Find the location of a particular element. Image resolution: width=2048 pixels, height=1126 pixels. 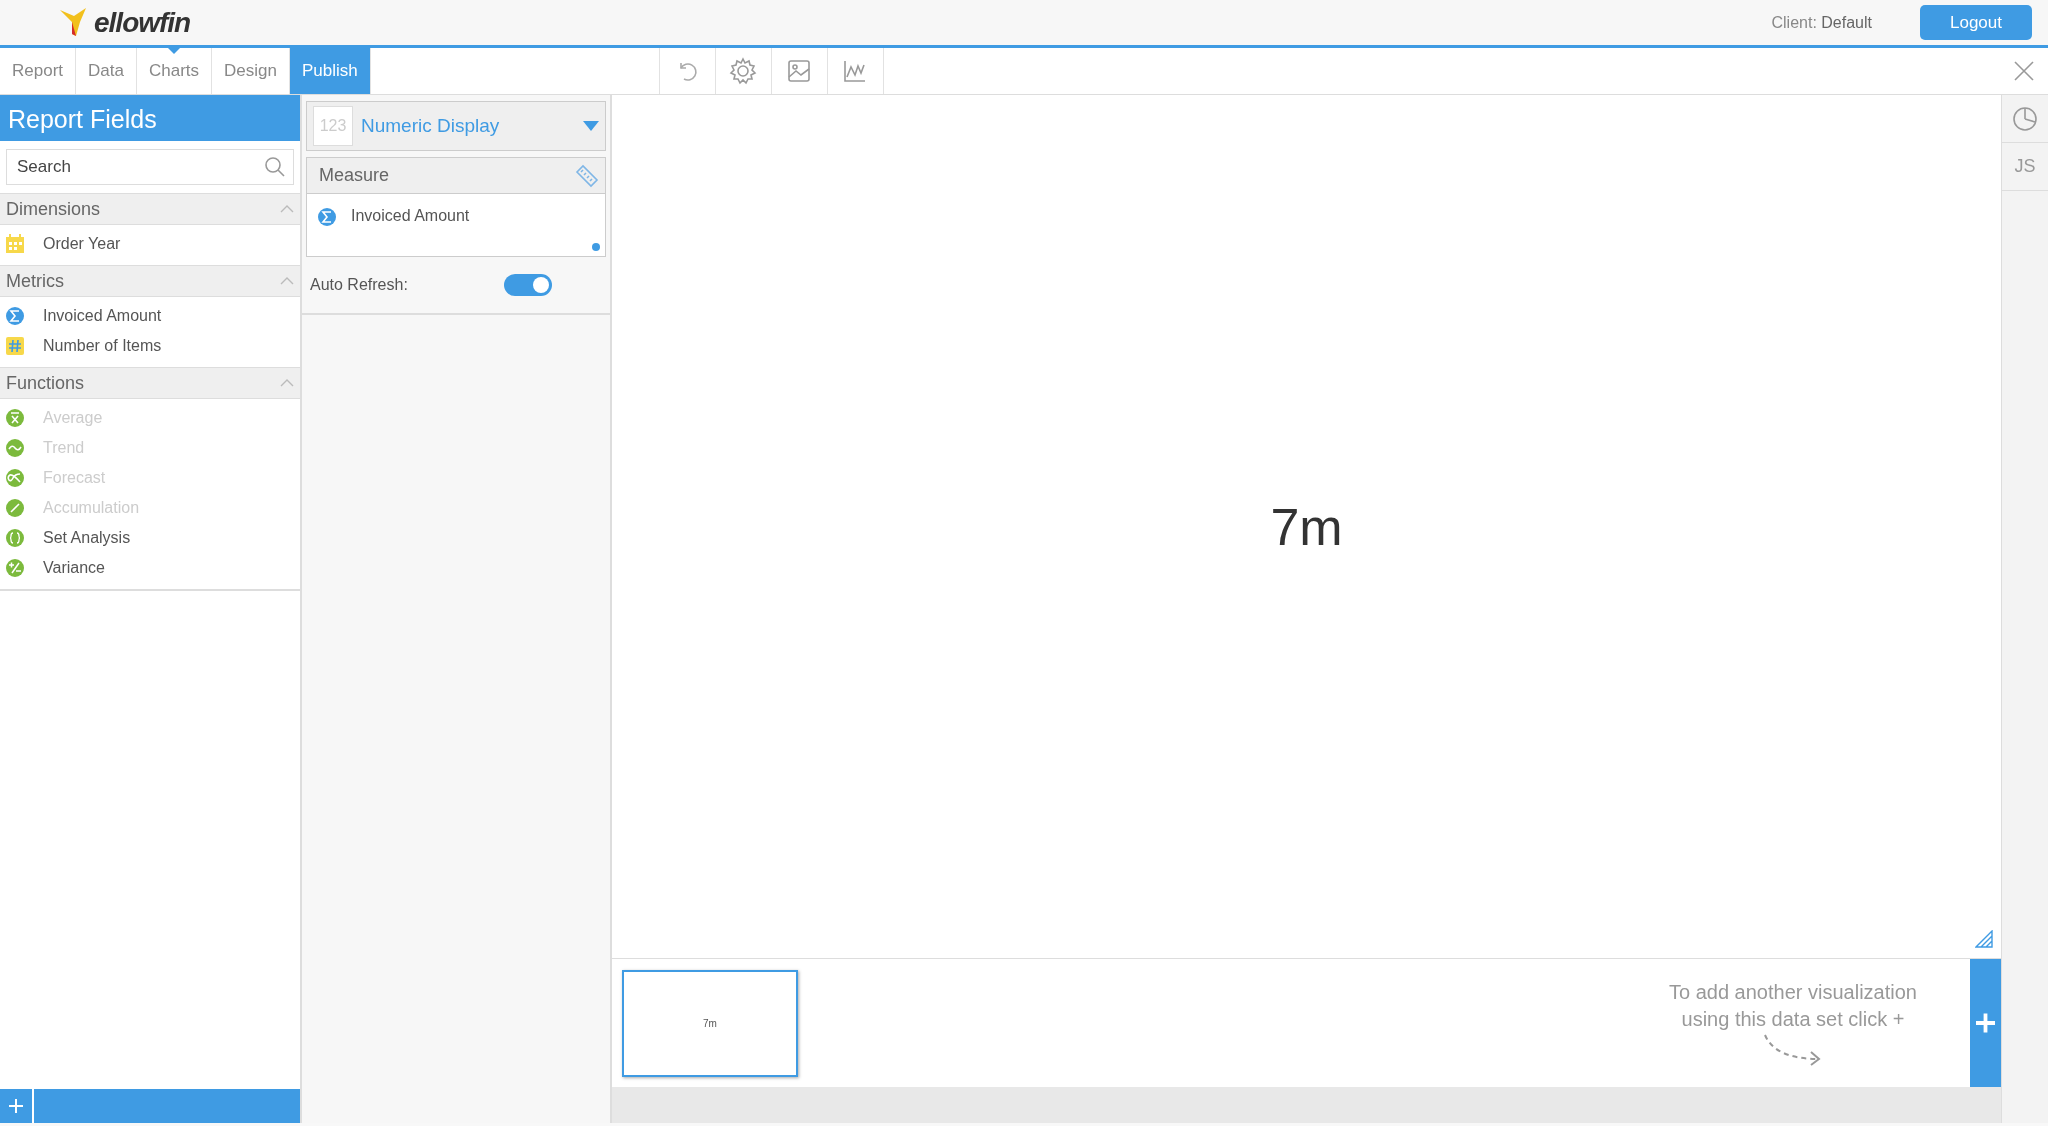

numeric-value: 7m is located at coordinates (1306, 527).